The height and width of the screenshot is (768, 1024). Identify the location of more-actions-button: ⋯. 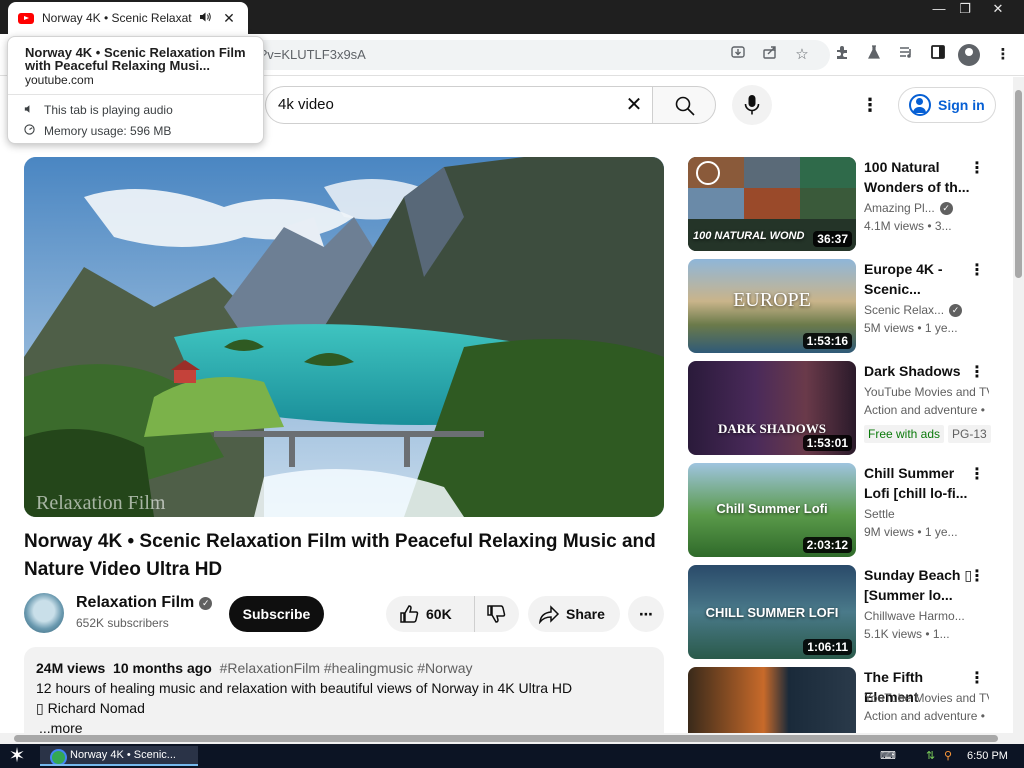
(646, 614).